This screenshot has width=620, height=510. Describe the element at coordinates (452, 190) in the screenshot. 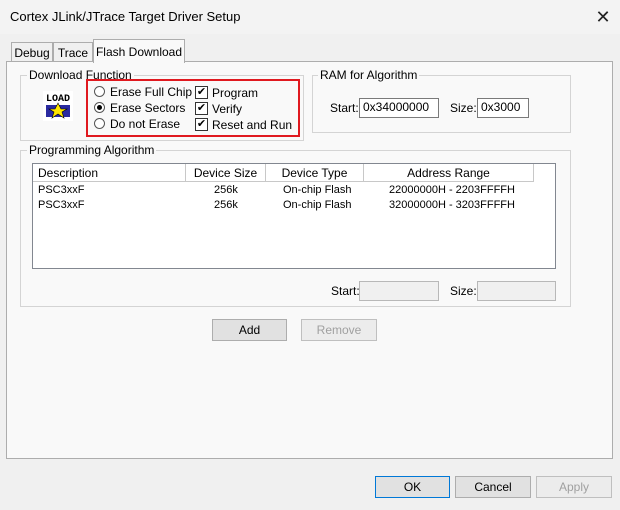

I see `cell-address-range: 22000000H - 2203FFFFH` at that location.